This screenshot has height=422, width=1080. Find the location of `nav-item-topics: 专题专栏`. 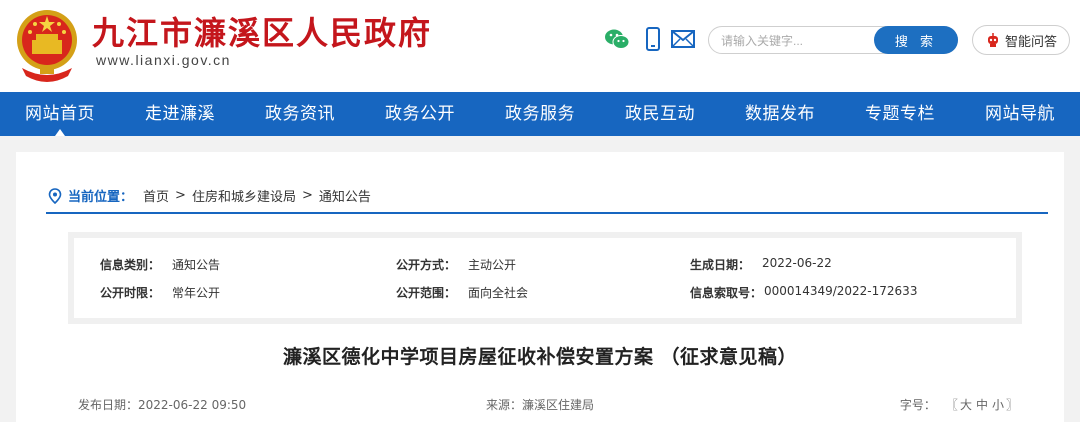

nav-item-topics: 专题专栏 is located at coordinates (900, 114).